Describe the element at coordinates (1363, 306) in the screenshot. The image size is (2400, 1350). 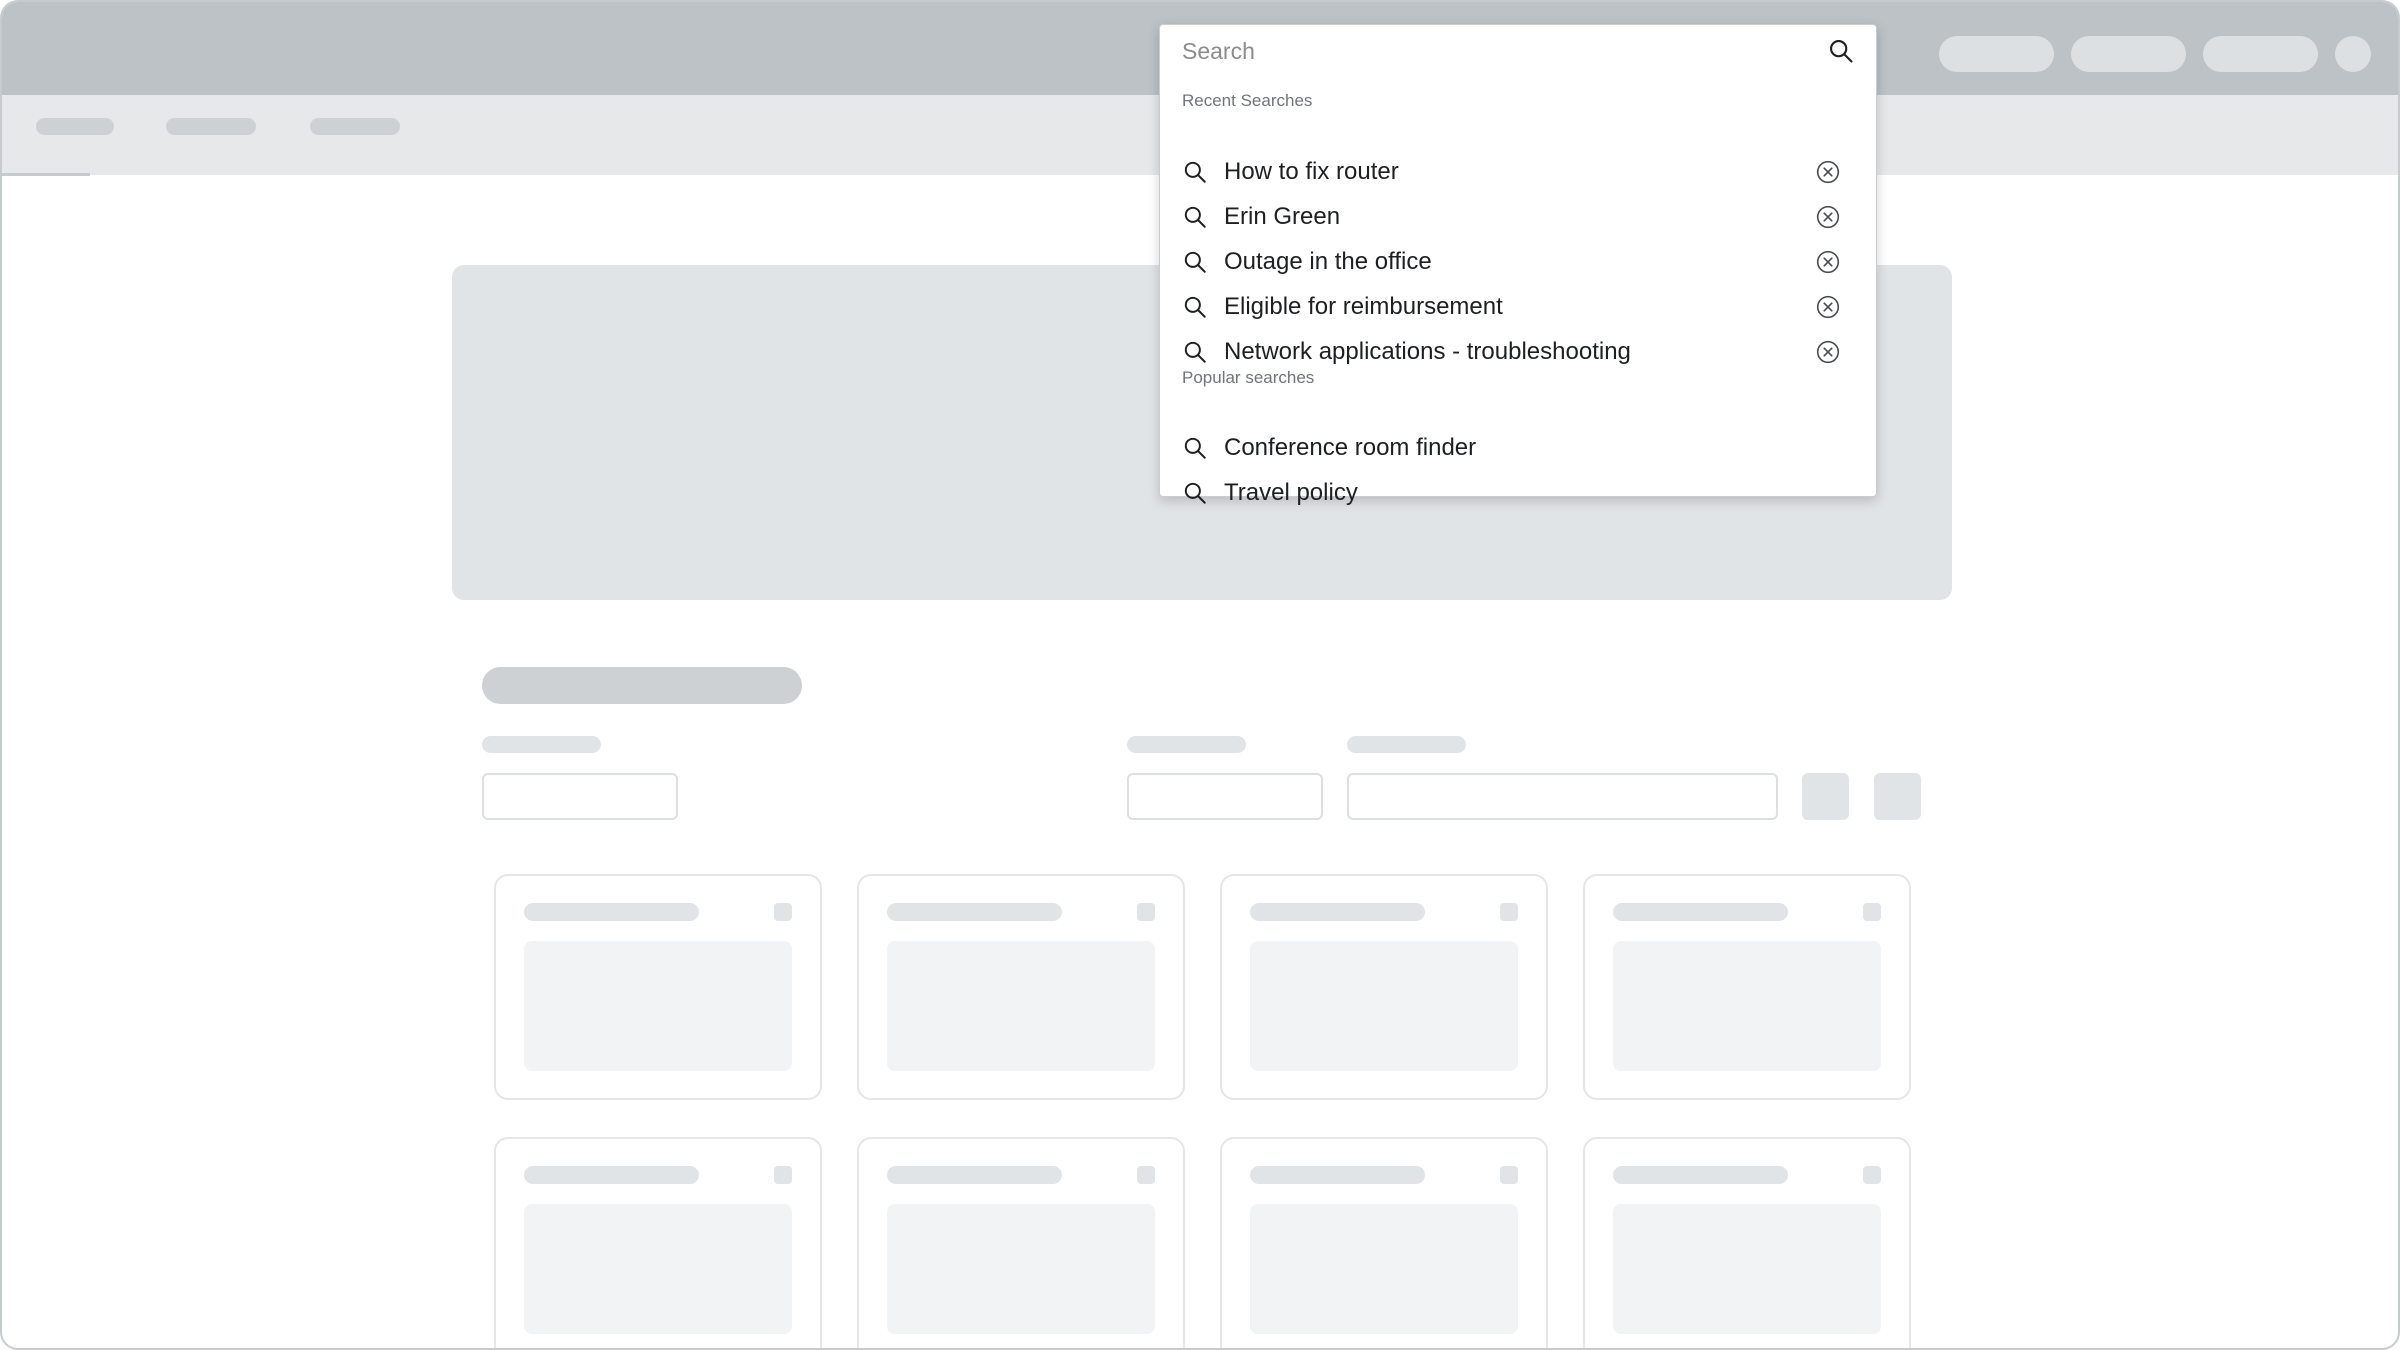
I see `recent-search-label: Eligible for reimbursement` at that location.